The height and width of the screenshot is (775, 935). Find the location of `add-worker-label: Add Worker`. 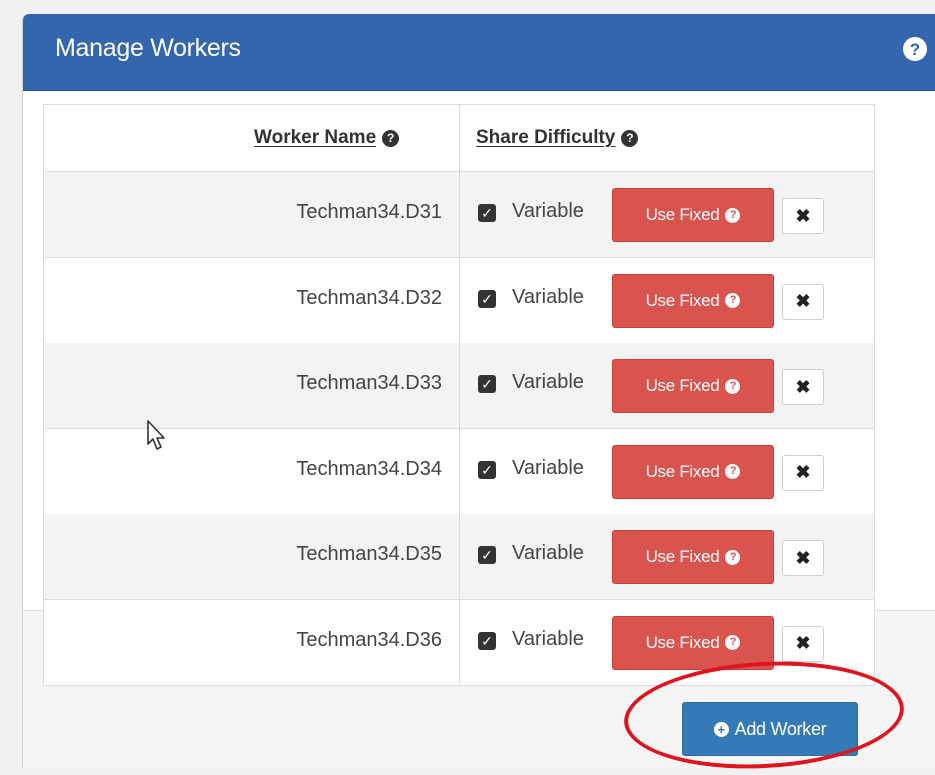

add-worker-label: Add Worker is located at coordinates (780, 728).